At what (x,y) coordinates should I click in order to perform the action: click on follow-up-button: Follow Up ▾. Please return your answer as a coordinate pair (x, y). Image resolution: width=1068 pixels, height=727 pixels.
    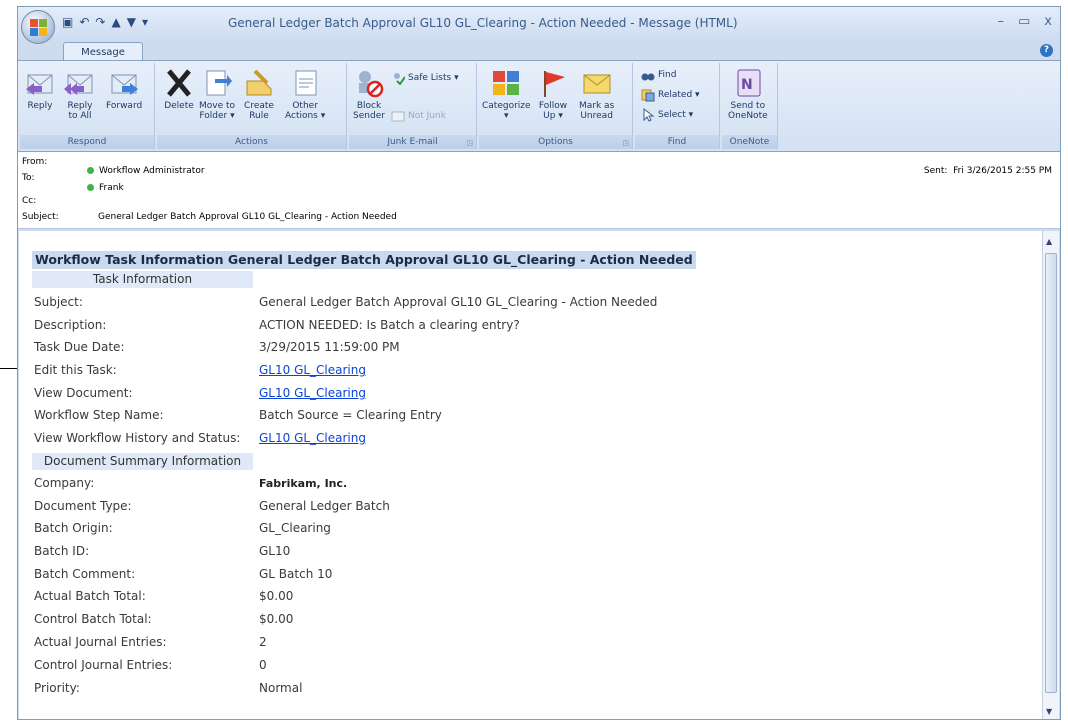
    Looking at the image, I should click on (553, 94).